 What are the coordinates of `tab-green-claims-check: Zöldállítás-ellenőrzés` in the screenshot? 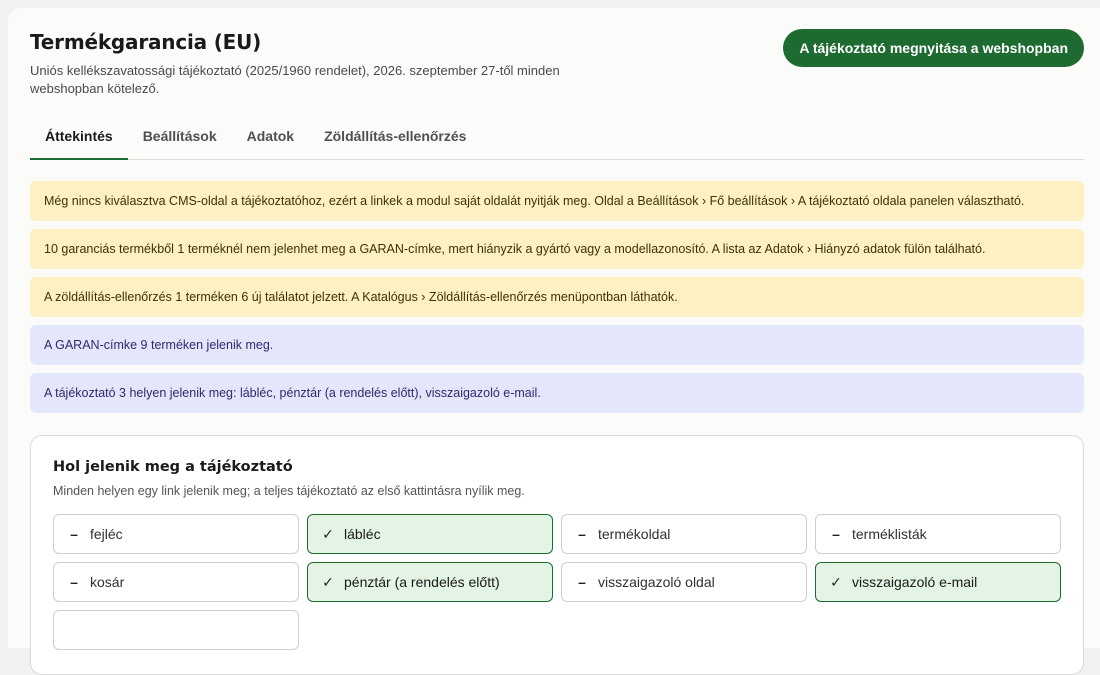 It's located at (395, 139).